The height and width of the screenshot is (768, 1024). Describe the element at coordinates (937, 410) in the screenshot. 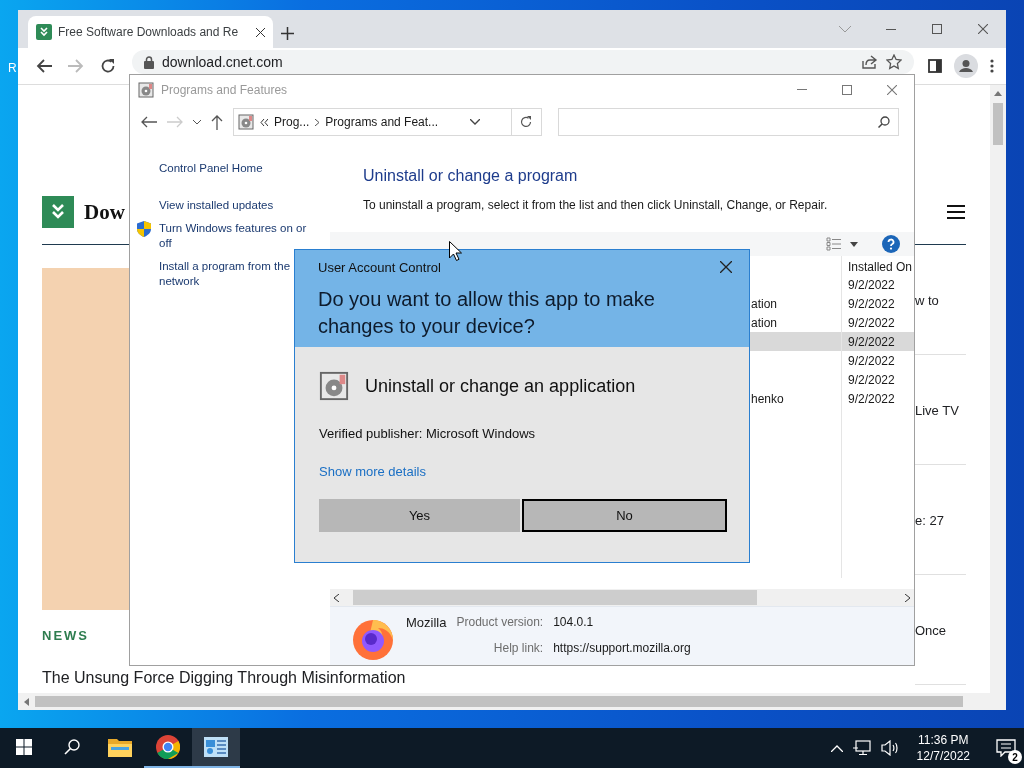

I see `article-title: Live TV` at that location.